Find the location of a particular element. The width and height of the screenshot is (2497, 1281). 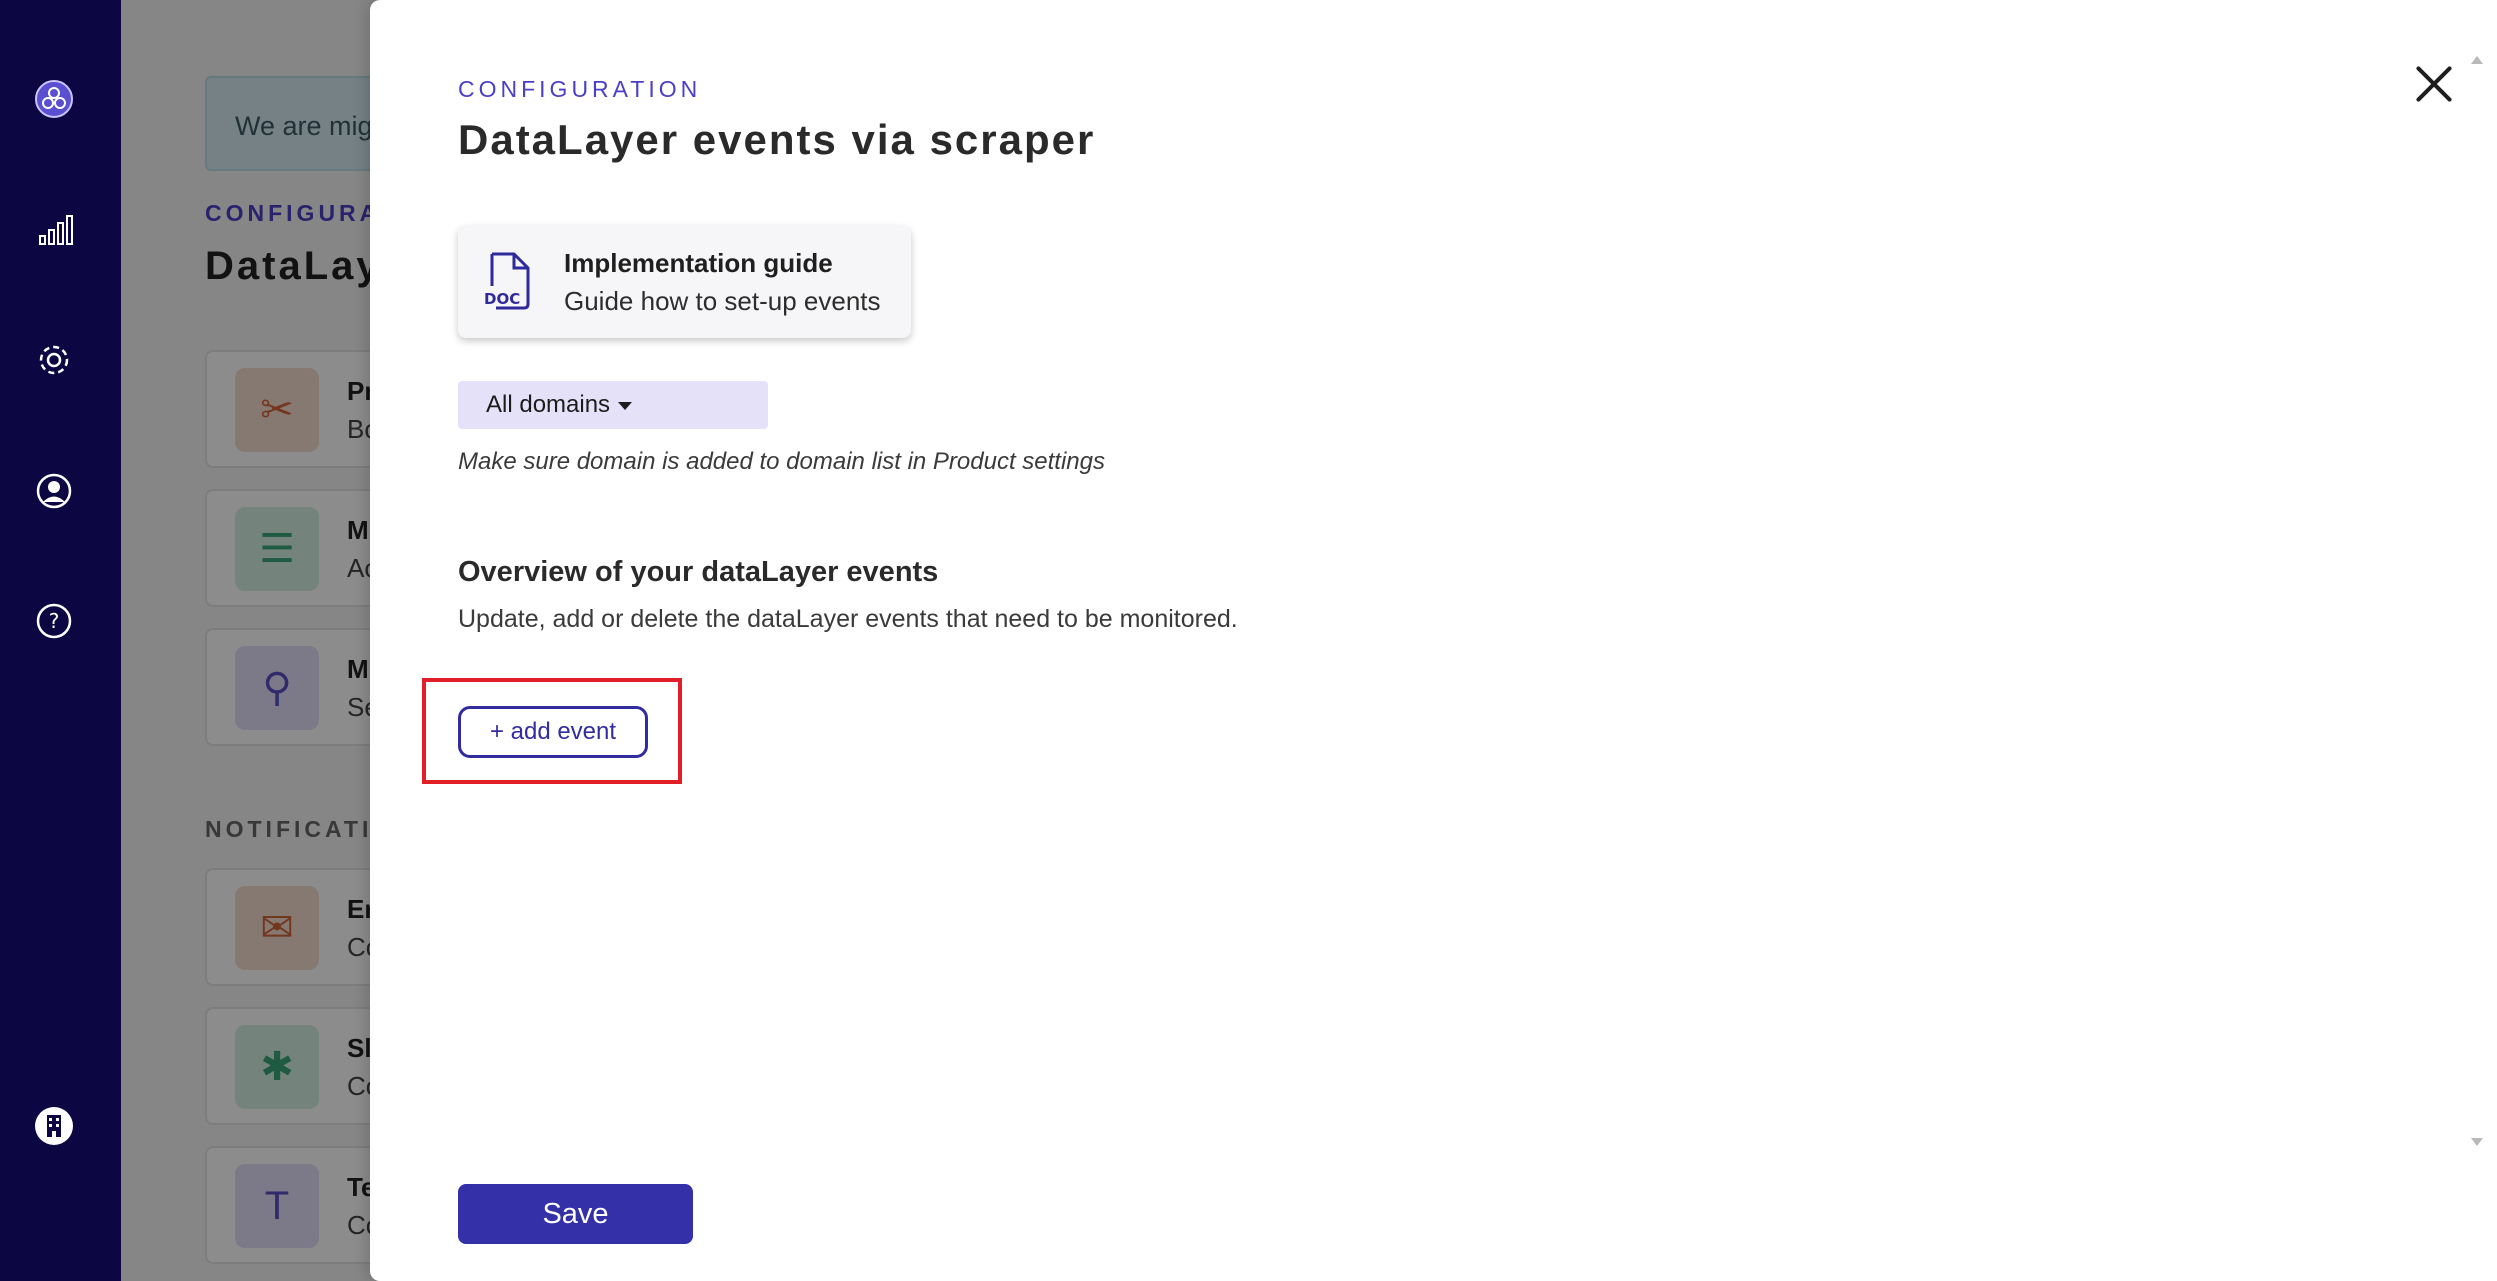

caret-down-icon is located at coordinates (625, 405).